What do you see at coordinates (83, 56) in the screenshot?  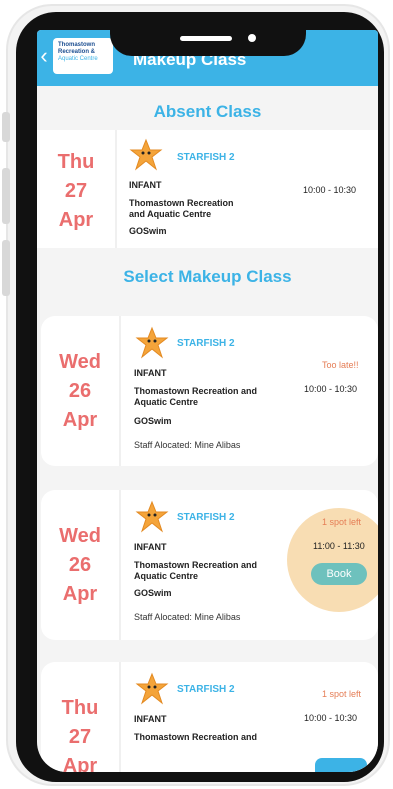 I see `centre-logo: Thomastown Recreation & Aquatic Centre` at bounding box center [83, 56].